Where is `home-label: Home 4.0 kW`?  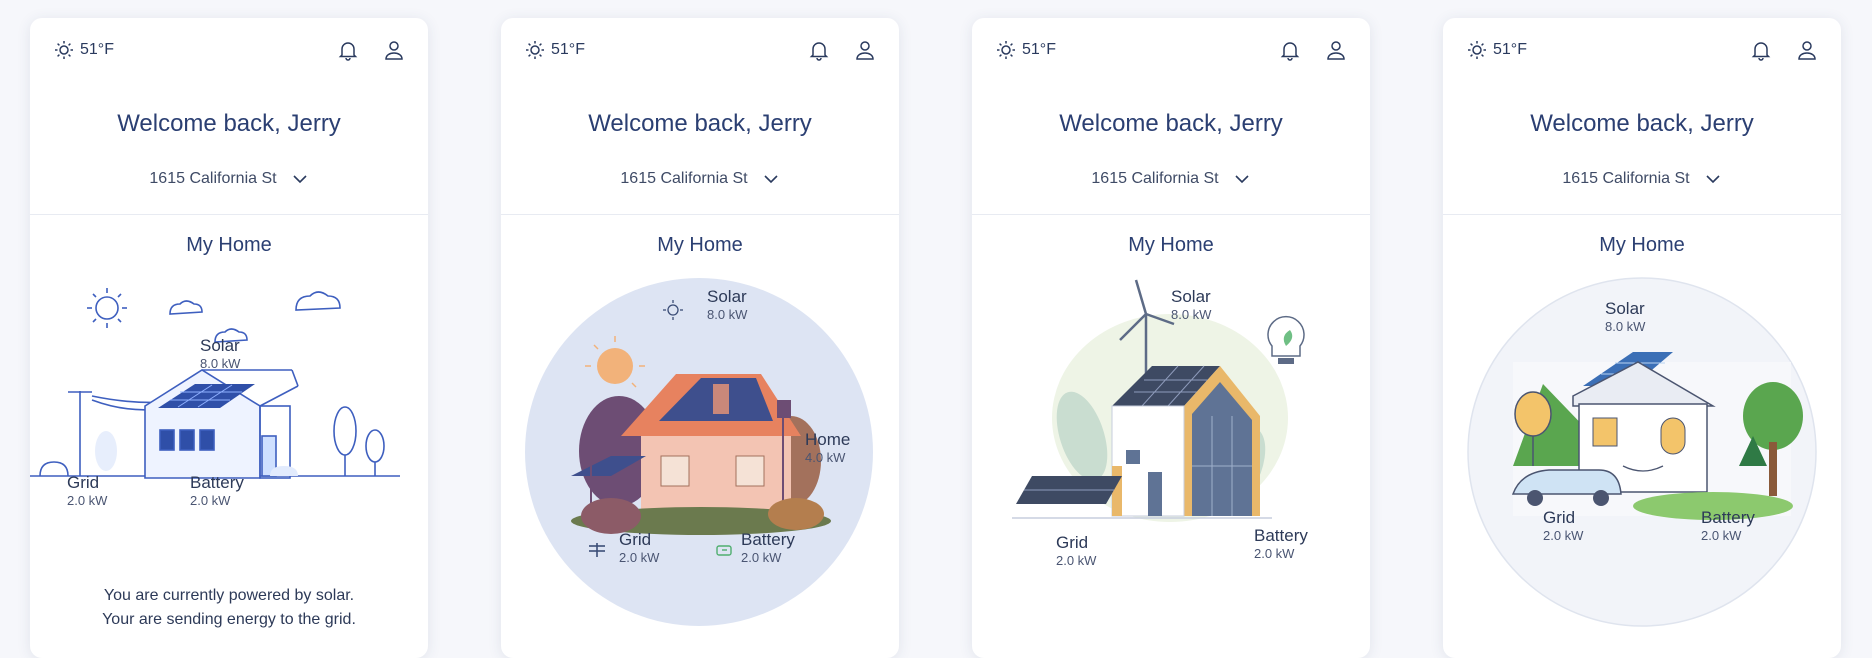
home-label: Home 4.0 kW is located at coordinates (828, 447).